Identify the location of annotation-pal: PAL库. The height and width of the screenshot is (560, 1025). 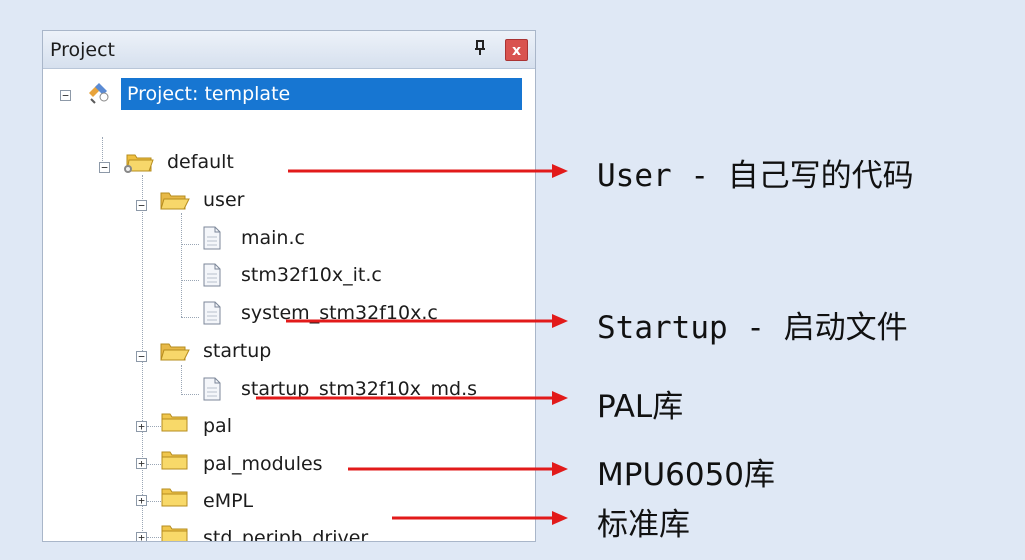
(640, 407).